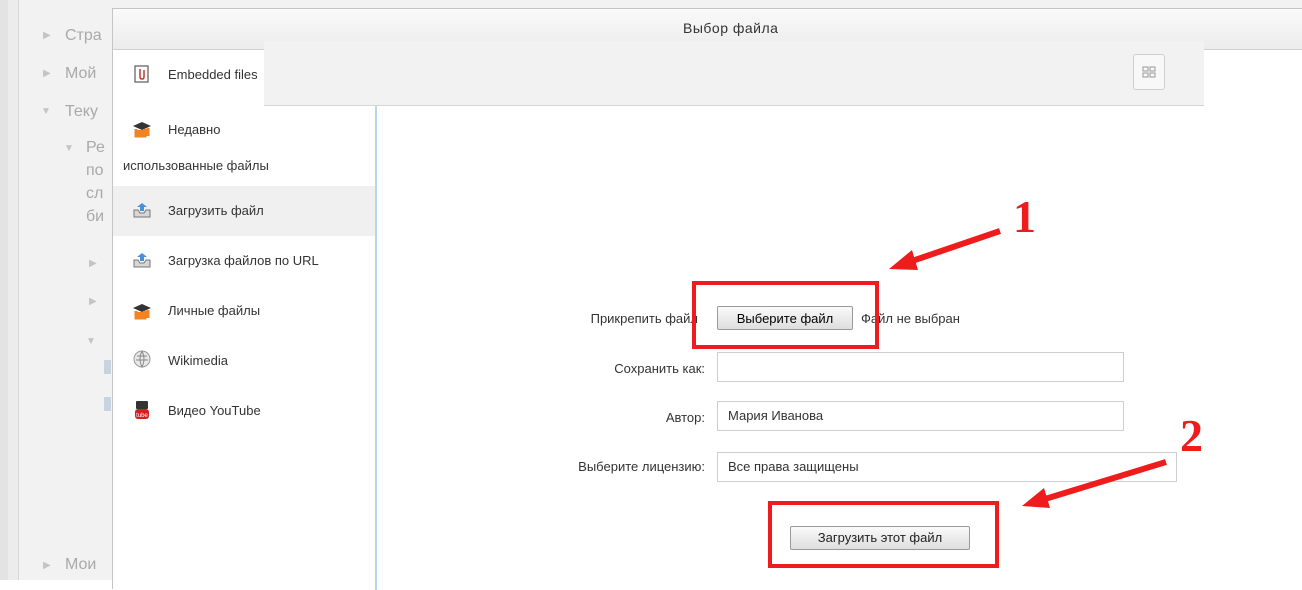 This screenshot has height=590, width=1302. What do you see at coordinates (1028, 368) in the screenshot?
I see `annotation-arrows` at bounding box center [1028, 368].